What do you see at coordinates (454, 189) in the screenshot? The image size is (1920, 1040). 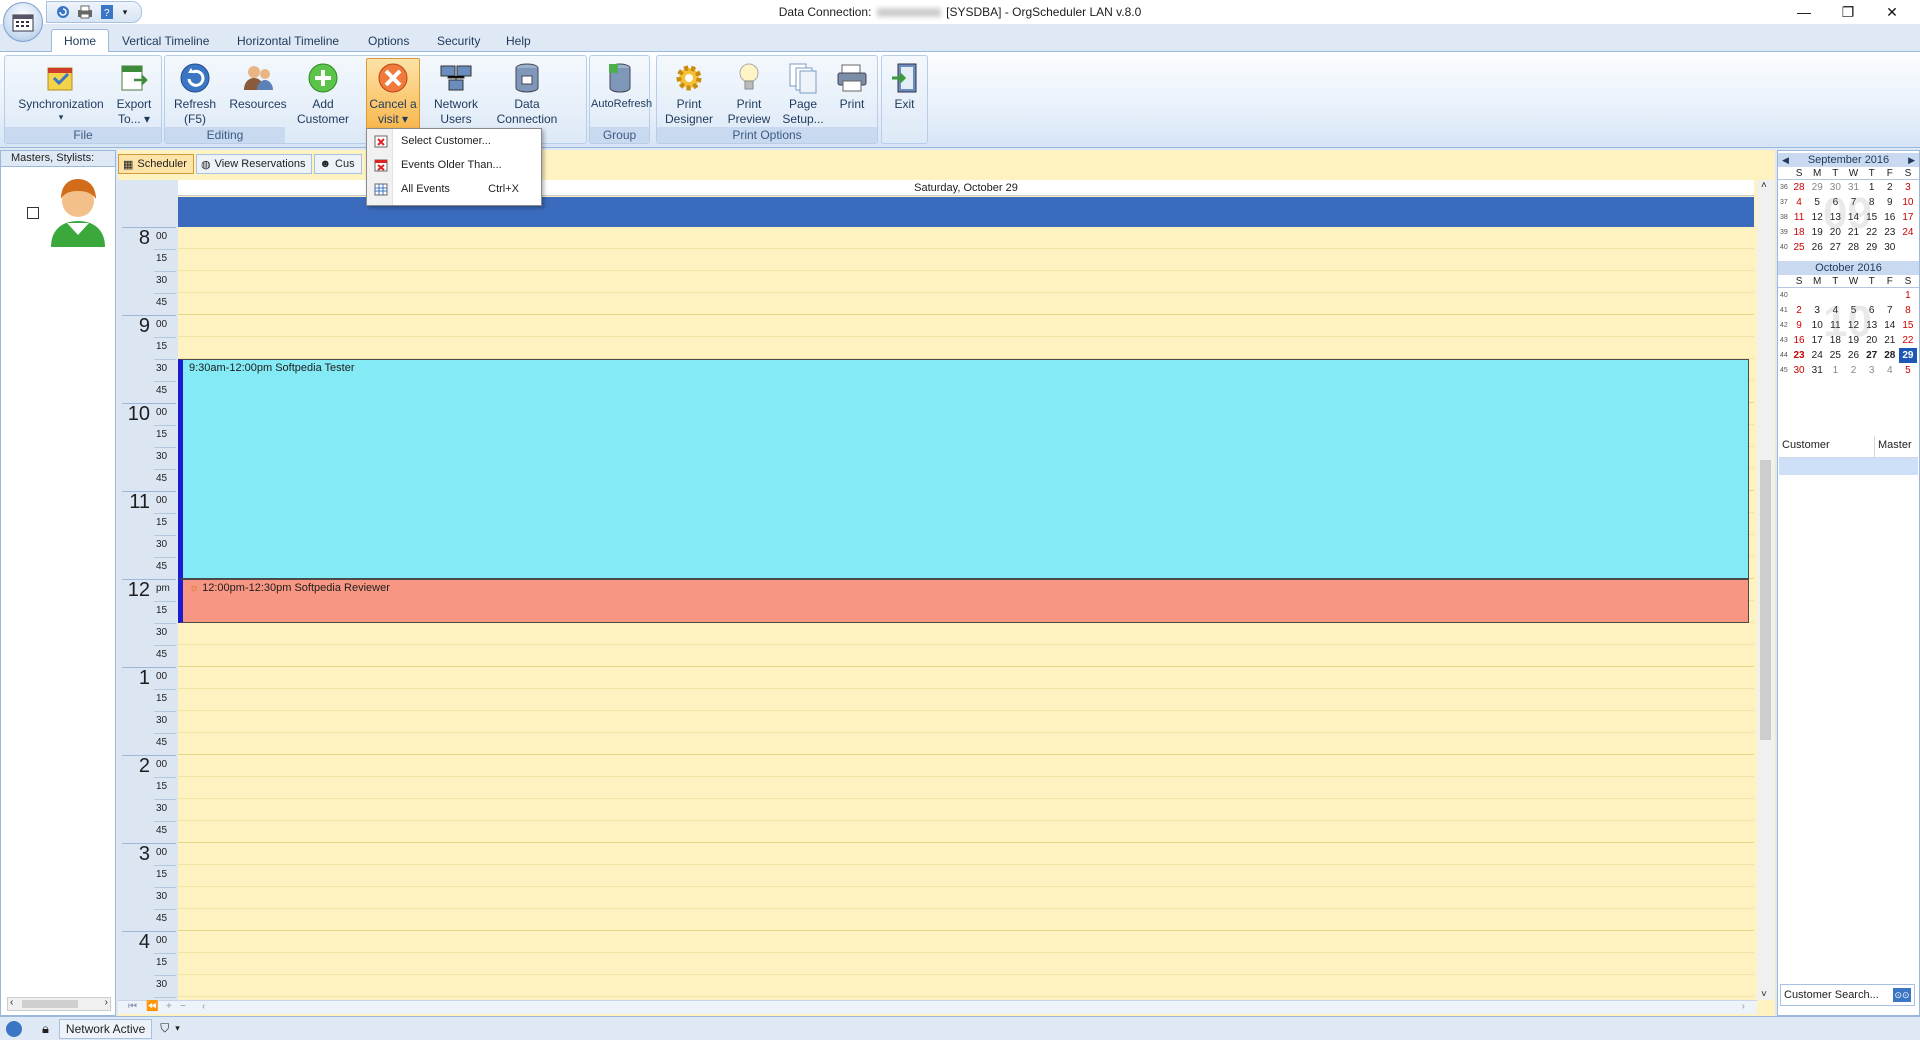 I see `menu-item-all-events: All Events Ctrl+X` at bounding box center [454, 189].